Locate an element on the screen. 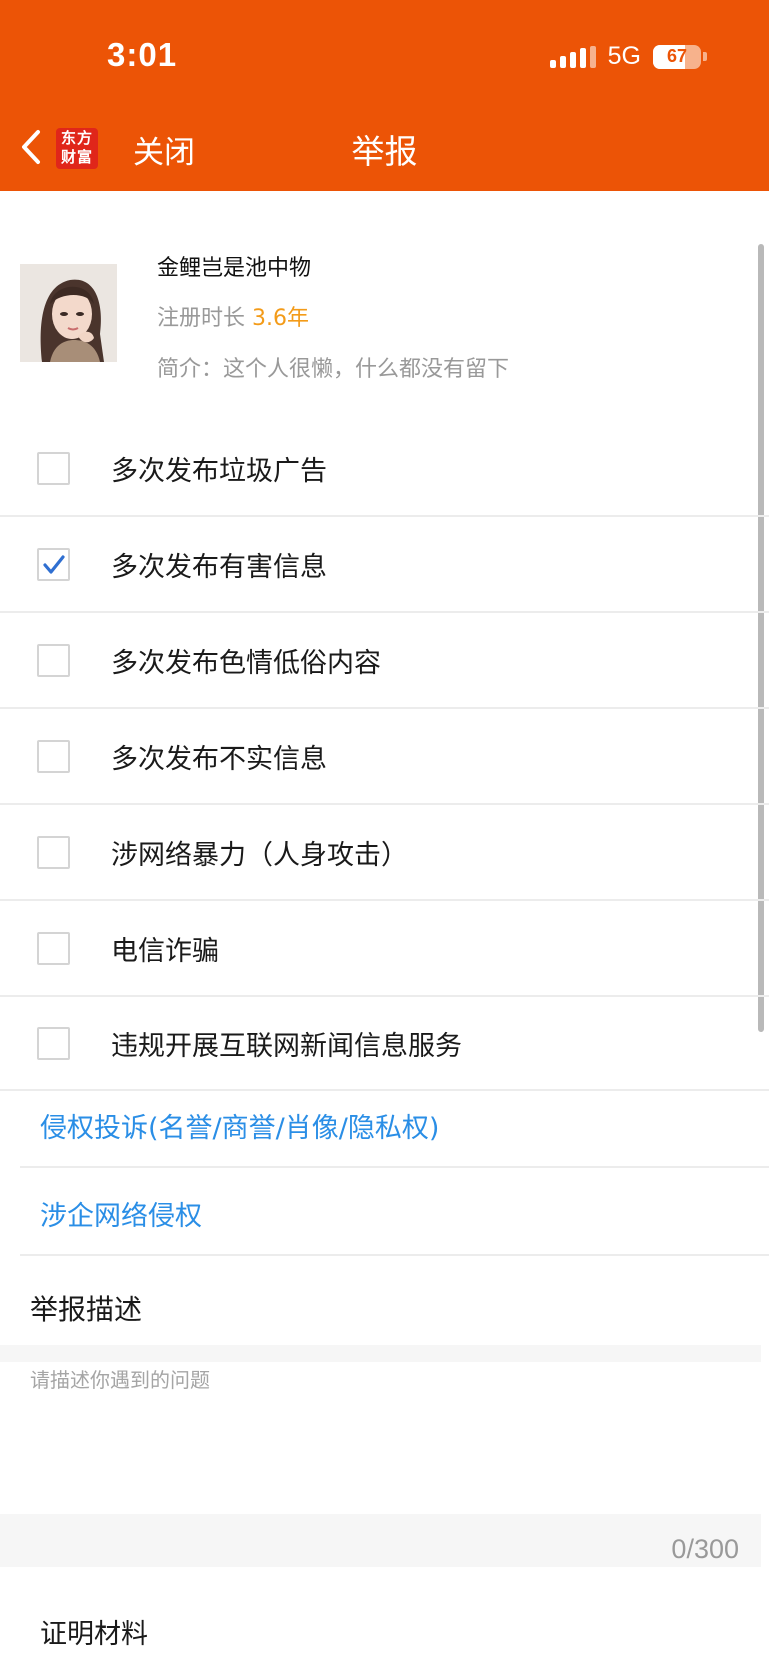 This screenshot has width=769, height=1665. report-option: 违规开展互联网新闻信息服务 is located at coordinates (384, 1044).